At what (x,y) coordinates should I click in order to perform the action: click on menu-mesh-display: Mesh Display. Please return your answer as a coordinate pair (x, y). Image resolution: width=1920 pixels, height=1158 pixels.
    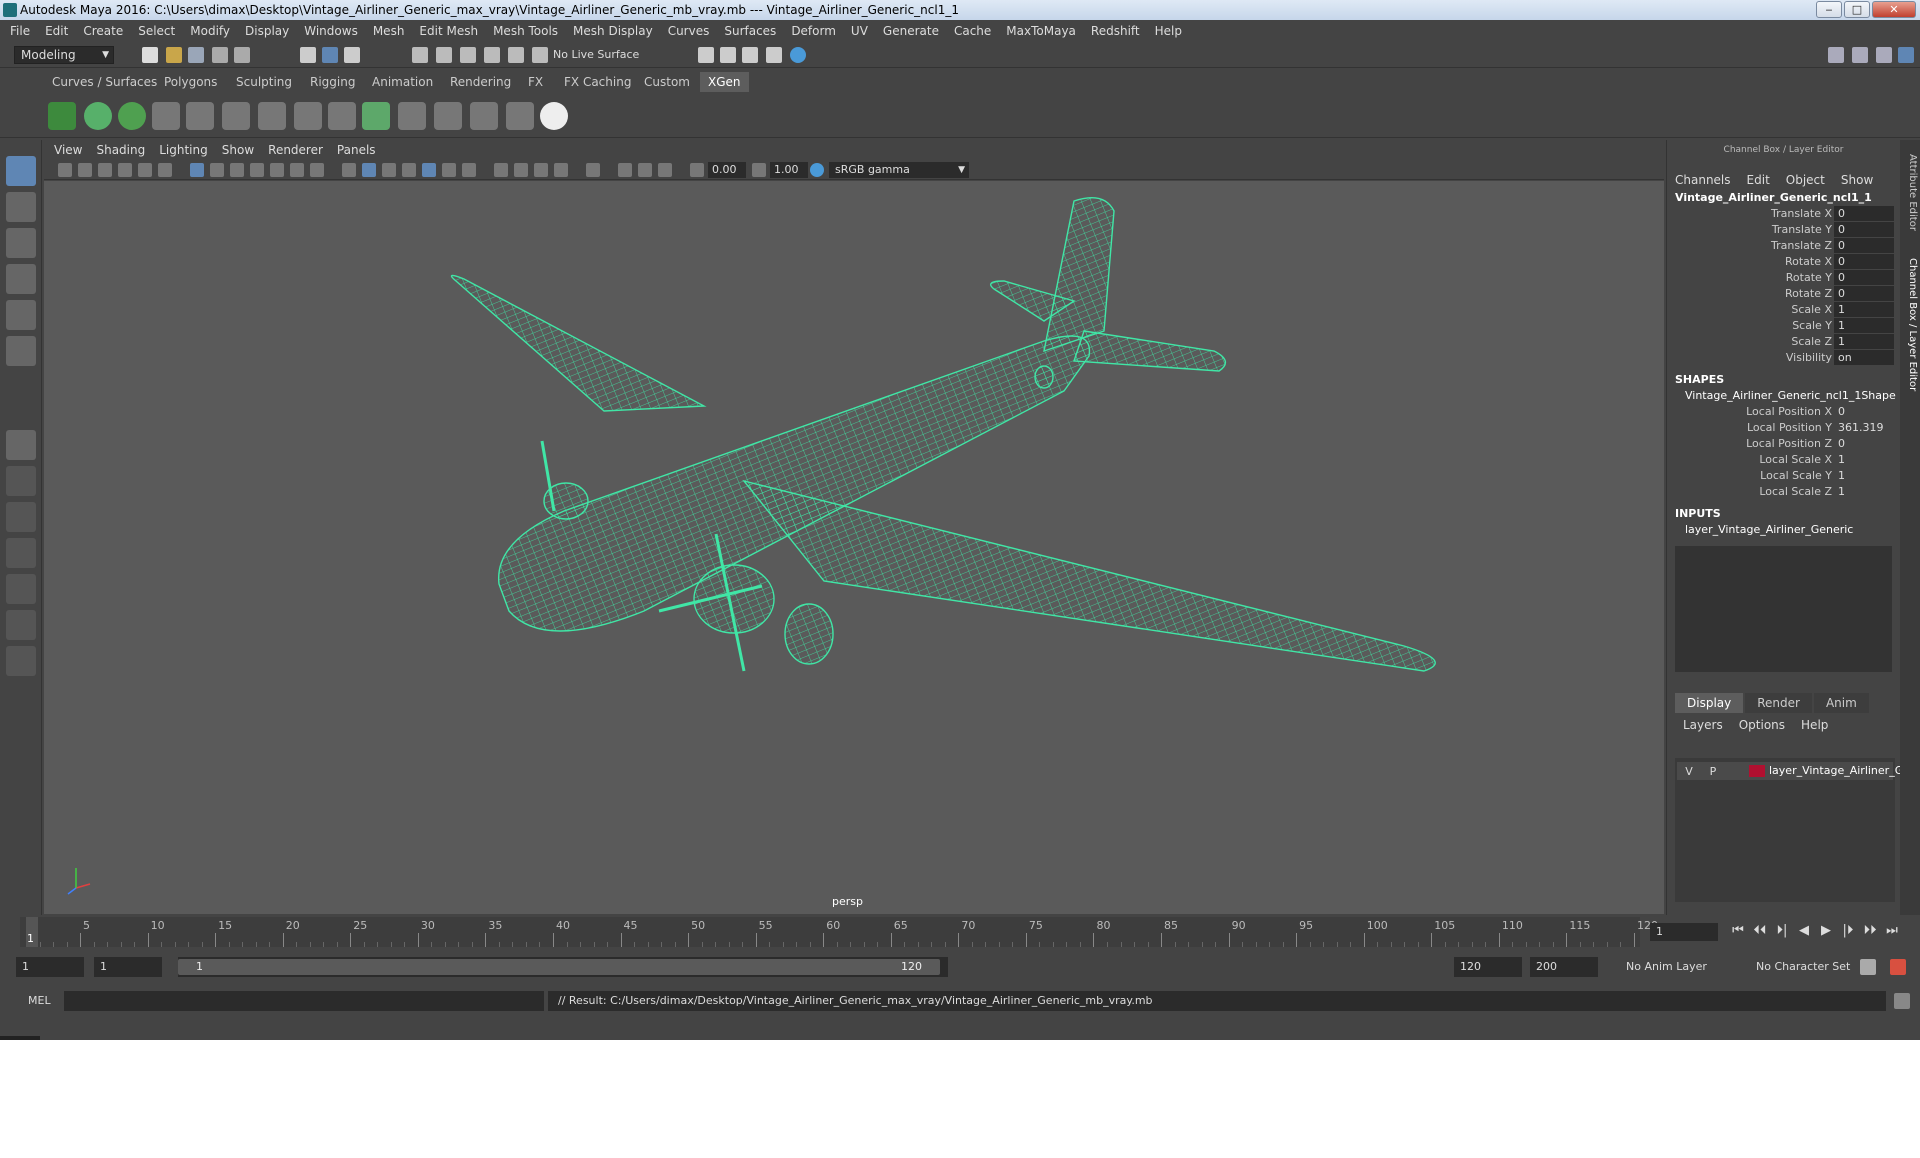
    Looking at the image, I should click on (613, 31).